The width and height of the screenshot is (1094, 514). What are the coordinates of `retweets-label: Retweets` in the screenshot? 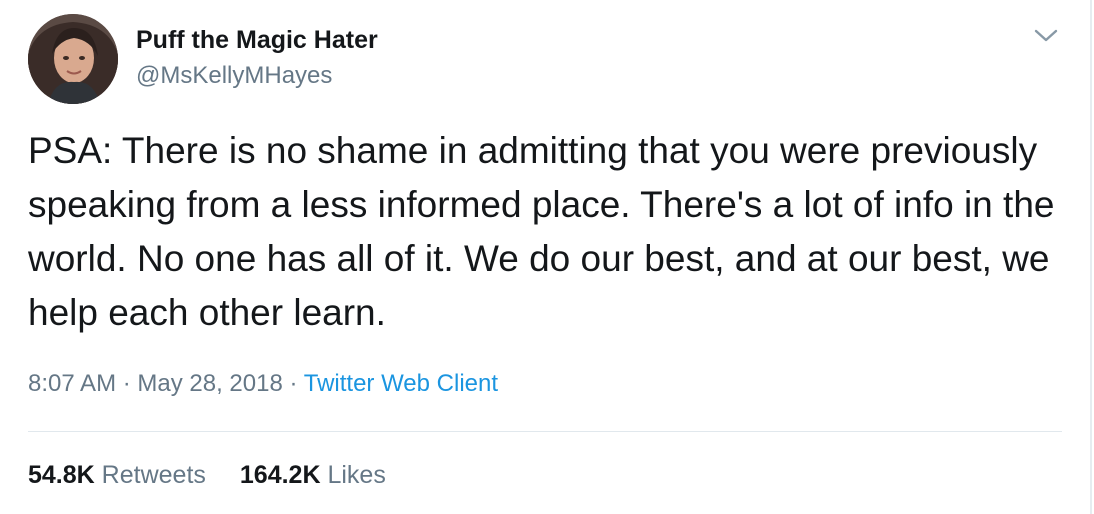 It's located at (153, 475).